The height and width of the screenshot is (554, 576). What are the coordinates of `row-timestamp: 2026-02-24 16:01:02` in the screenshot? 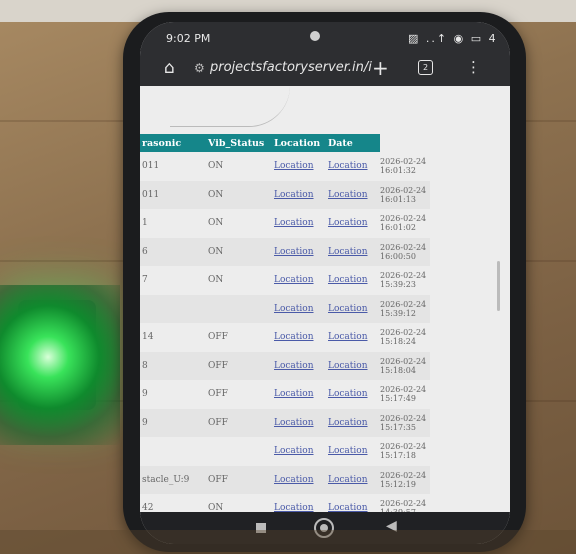 It's located at (403, 223).